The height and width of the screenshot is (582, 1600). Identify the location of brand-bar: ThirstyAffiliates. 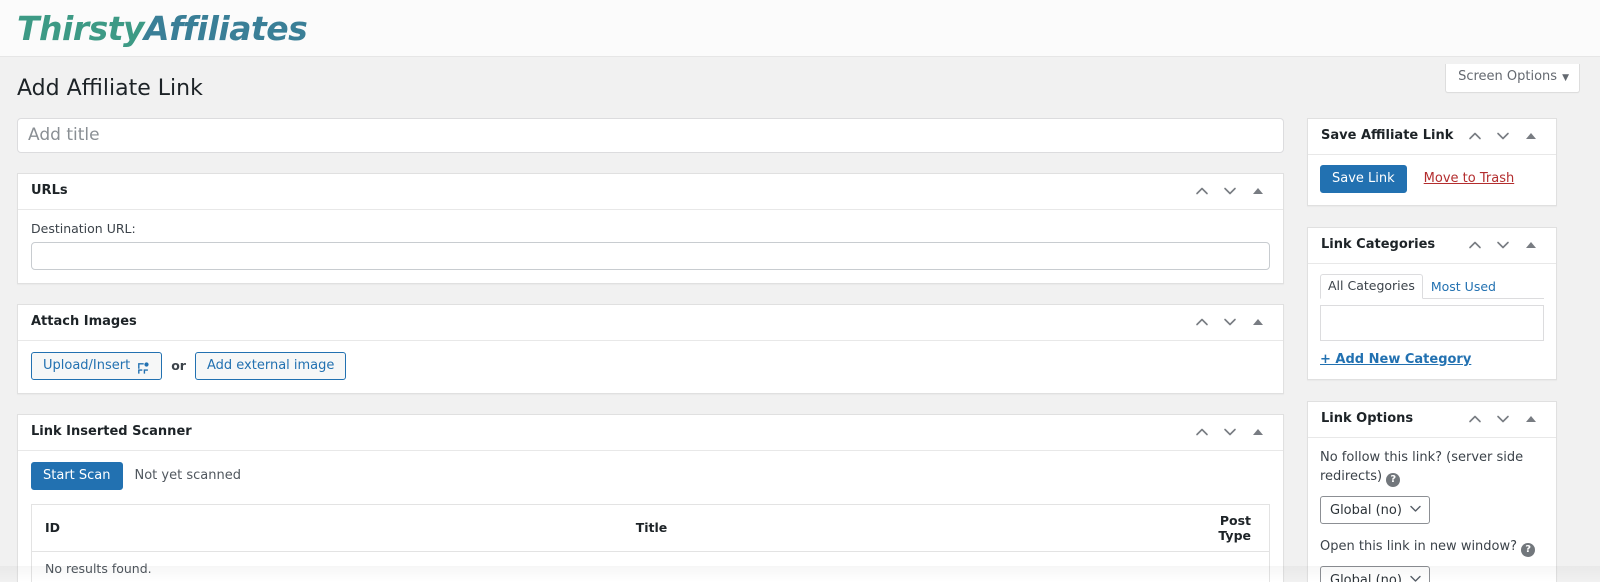
(800, 28).